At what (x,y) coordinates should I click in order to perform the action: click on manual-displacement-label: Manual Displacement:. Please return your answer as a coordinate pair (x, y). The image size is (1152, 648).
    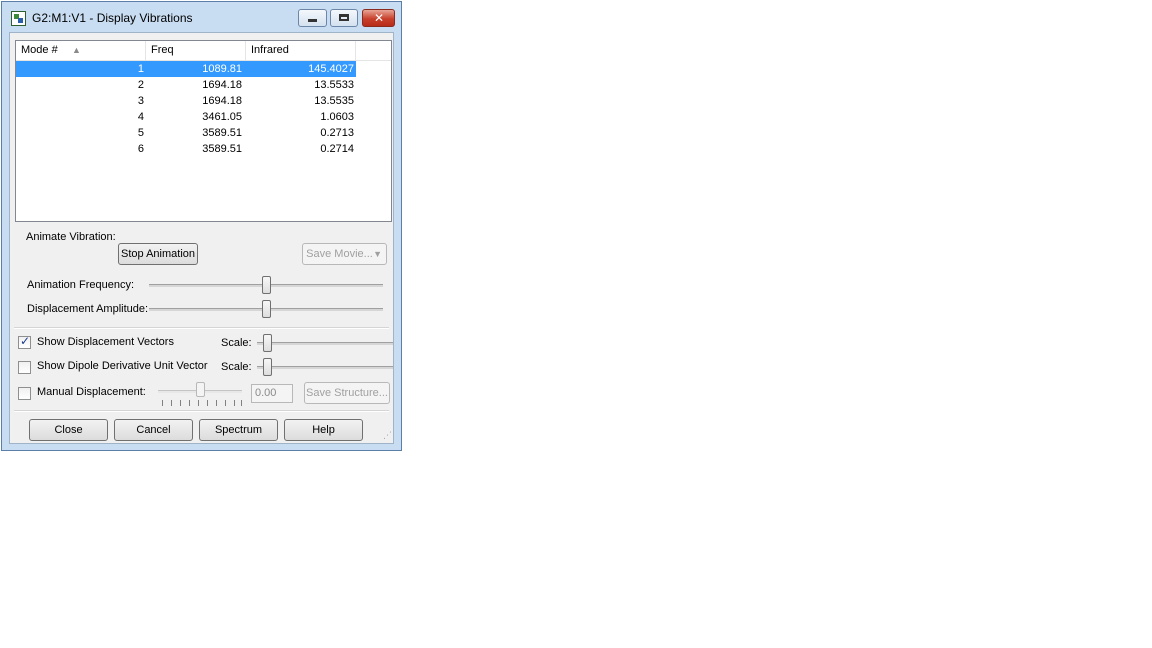
    Looking at the image, I should click on (91, 392).